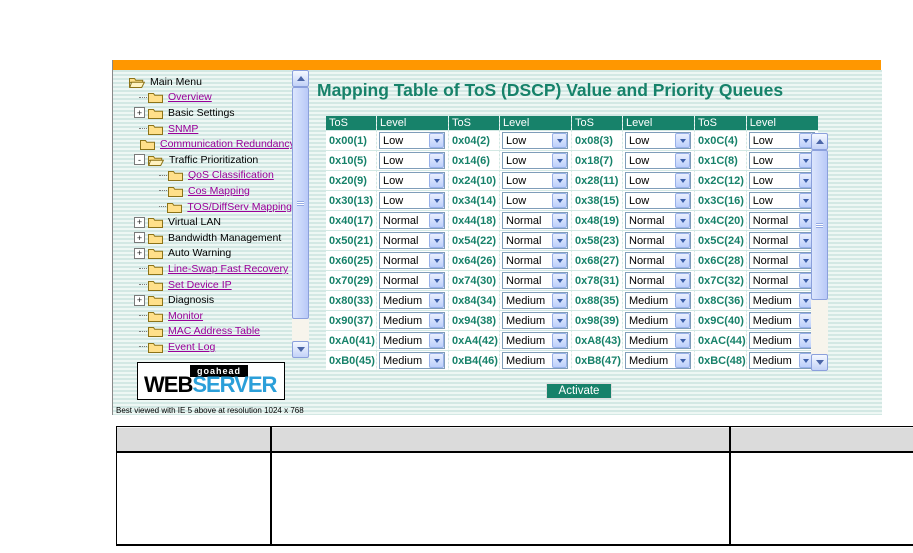 The image size is (913, 553). What do you see at coordinates (191, 347) in the screenshot?
I see `sidebar-item-label: Event Log` at bounding box center [191, 347].